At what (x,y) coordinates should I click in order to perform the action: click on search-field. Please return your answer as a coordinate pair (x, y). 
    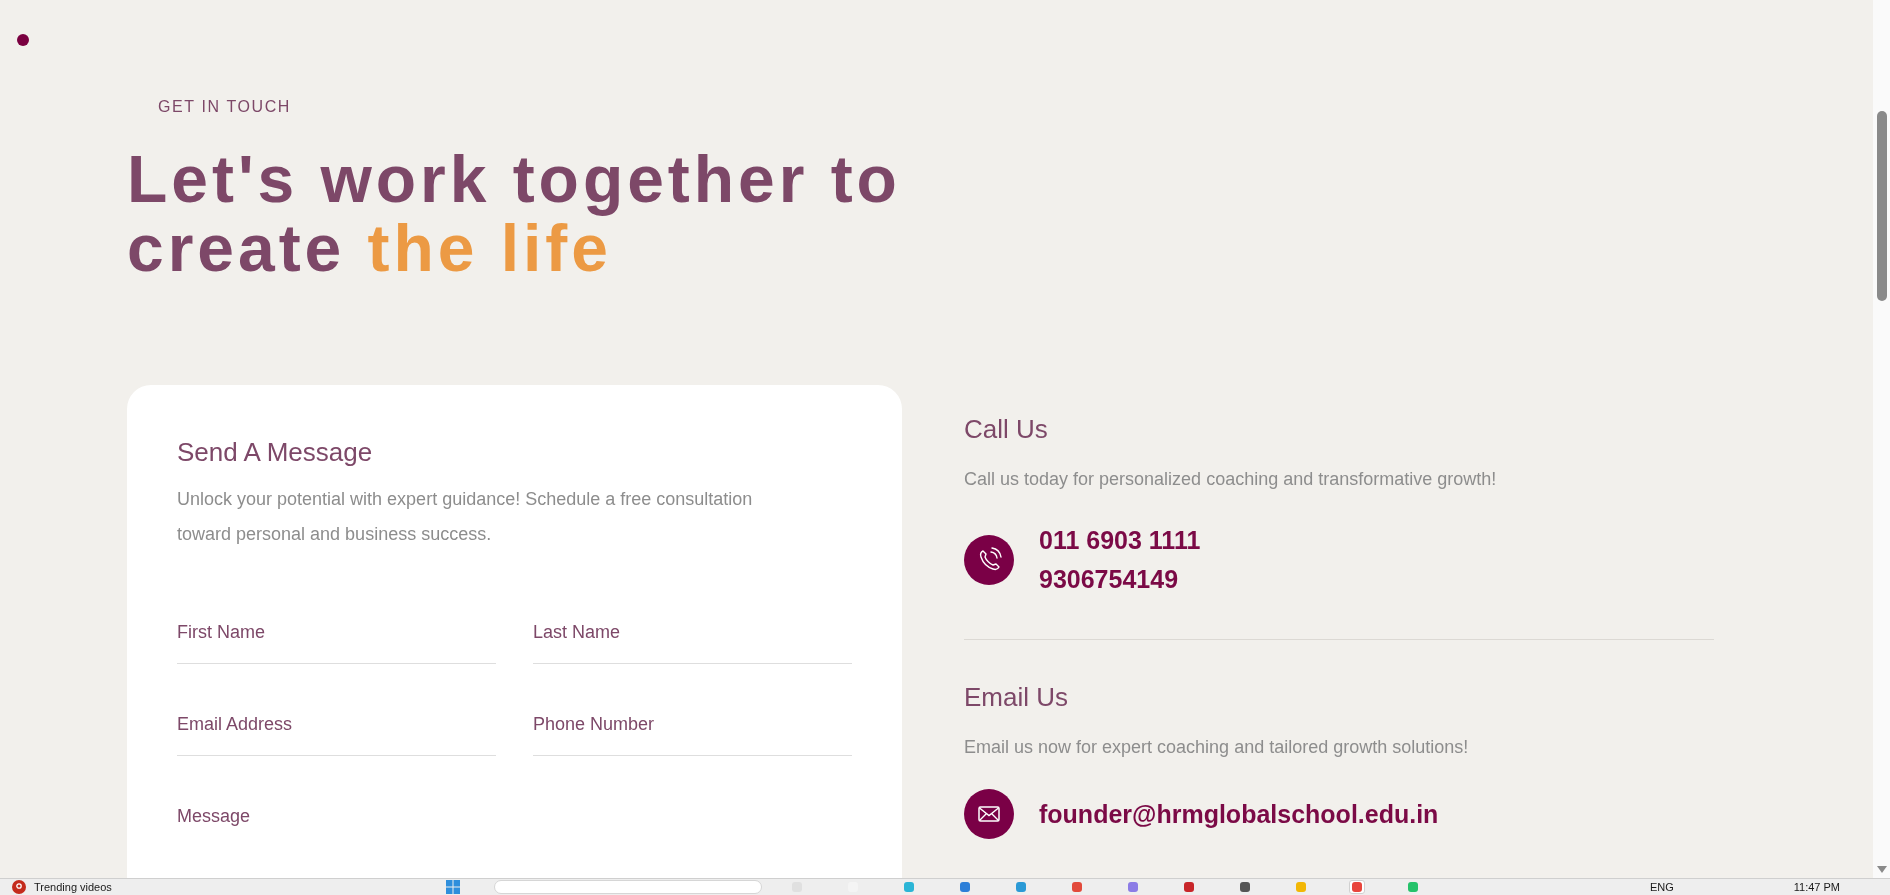
    Looking at the image, I should click on (628, 887).